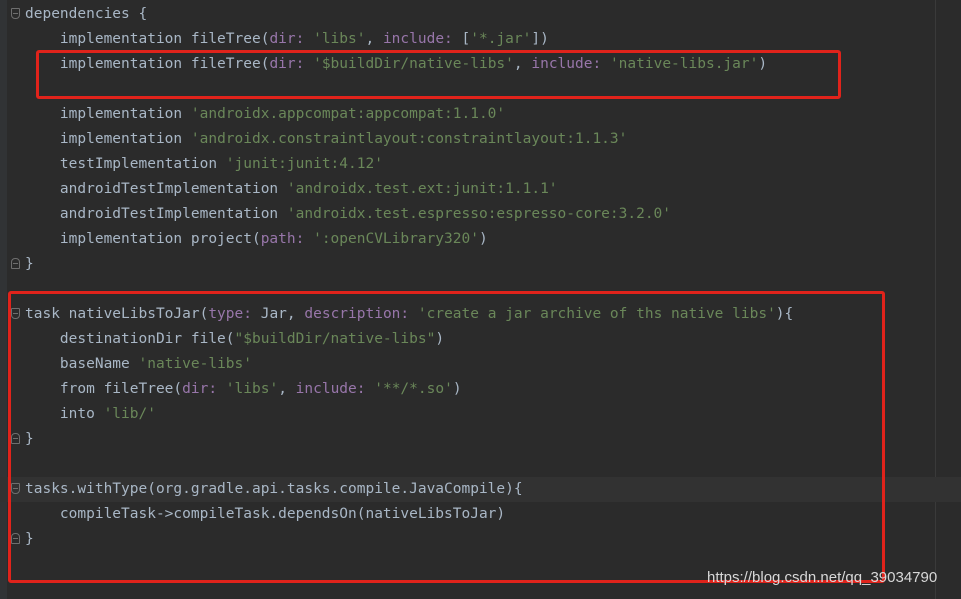 The image size is (961, 599). What do you see at coordinates (291, 39) in the screenshot?
I see `code-token: dir:` at bounding box center [291, 39].